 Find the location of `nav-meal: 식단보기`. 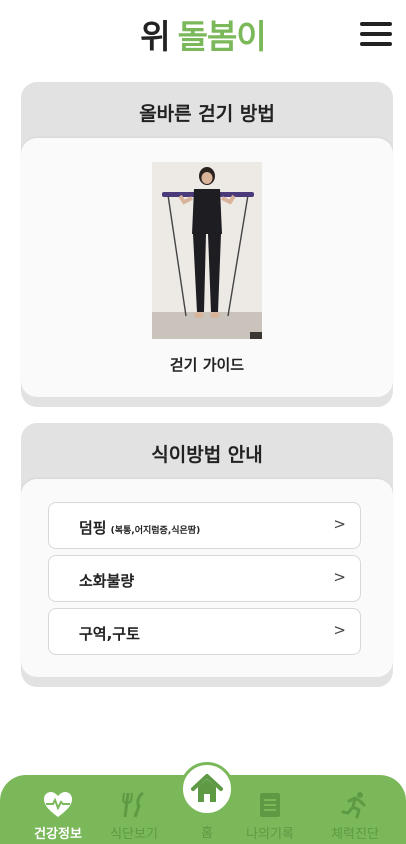

nav-meal: 식단보기 is located at coordinates (134, 816).